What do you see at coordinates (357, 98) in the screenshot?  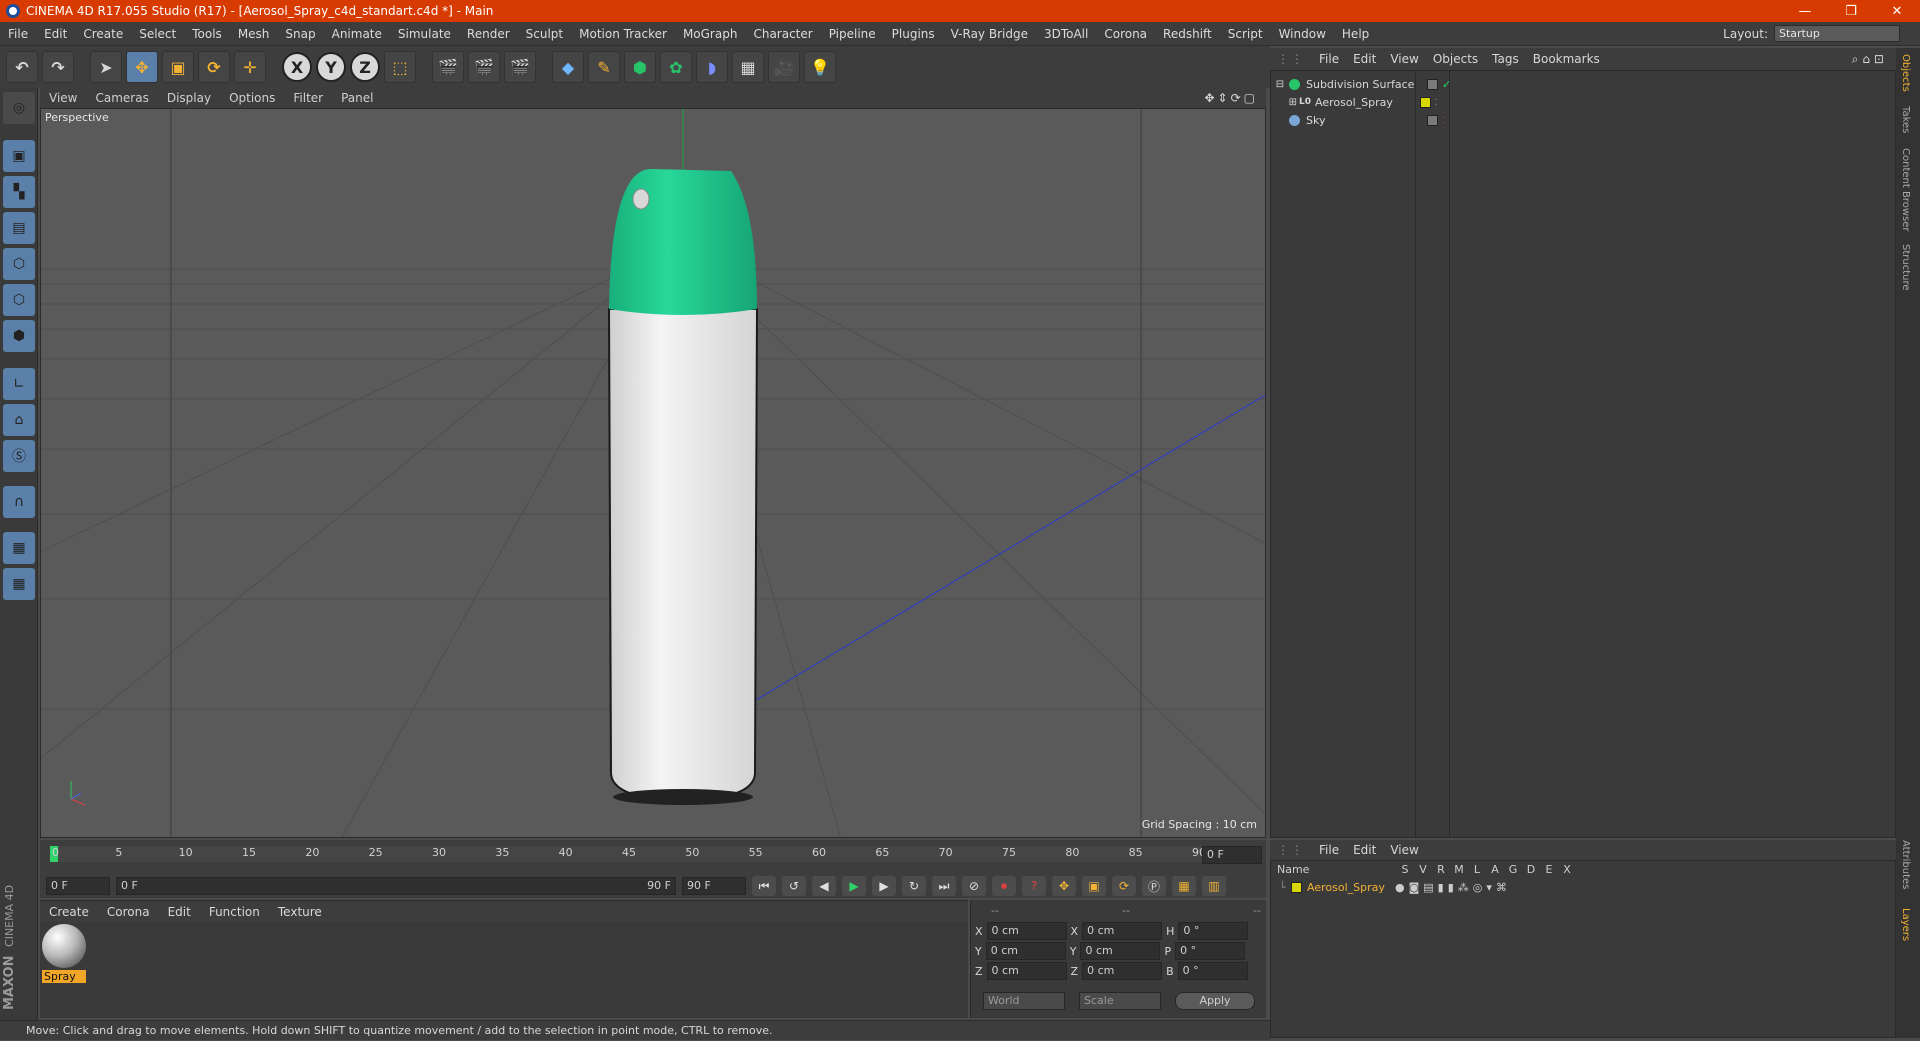 I see `viewport-menu-panel: Panel` at bounding box center [357, 98].